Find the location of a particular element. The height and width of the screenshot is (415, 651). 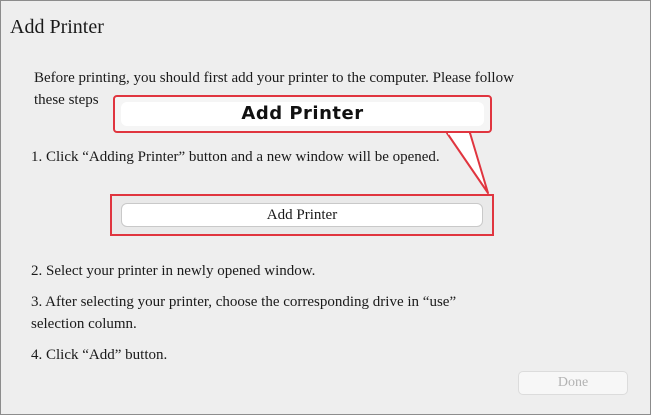

add-printer-button: Add Printer is located at coordinates (302, 215).